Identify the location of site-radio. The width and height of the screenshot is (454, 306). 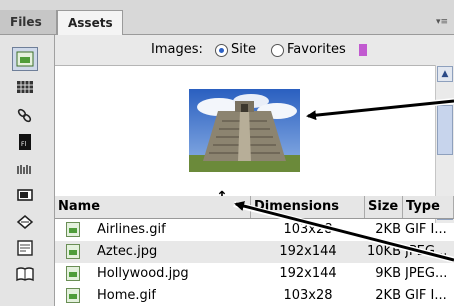
(221, 50).